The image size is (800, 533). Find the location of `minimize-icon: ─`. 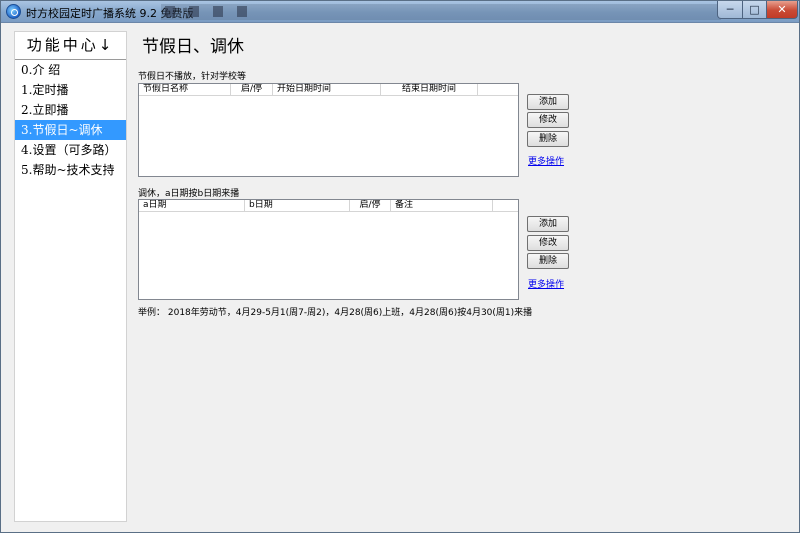

minimize-icon: ─ is located at coordinates (730, 9).